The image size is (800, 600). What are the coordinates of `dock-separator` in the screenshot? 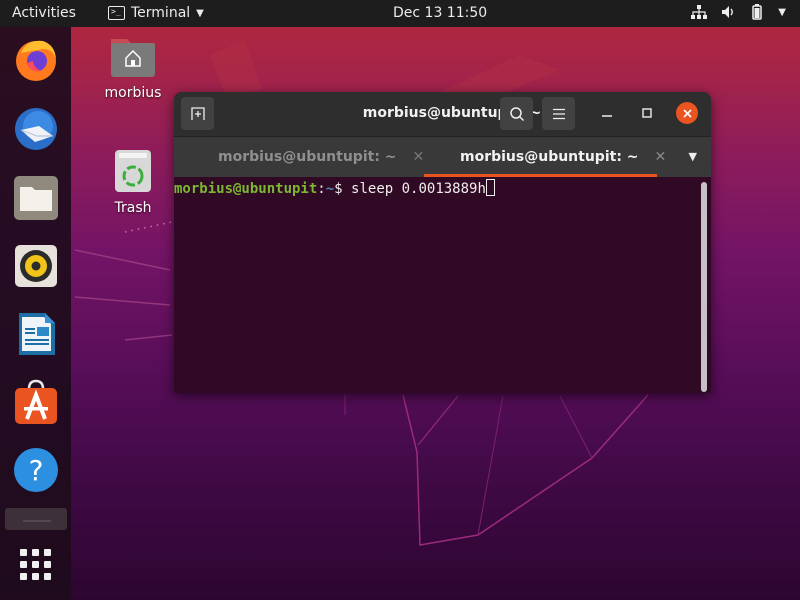 It's located at (36, 519).